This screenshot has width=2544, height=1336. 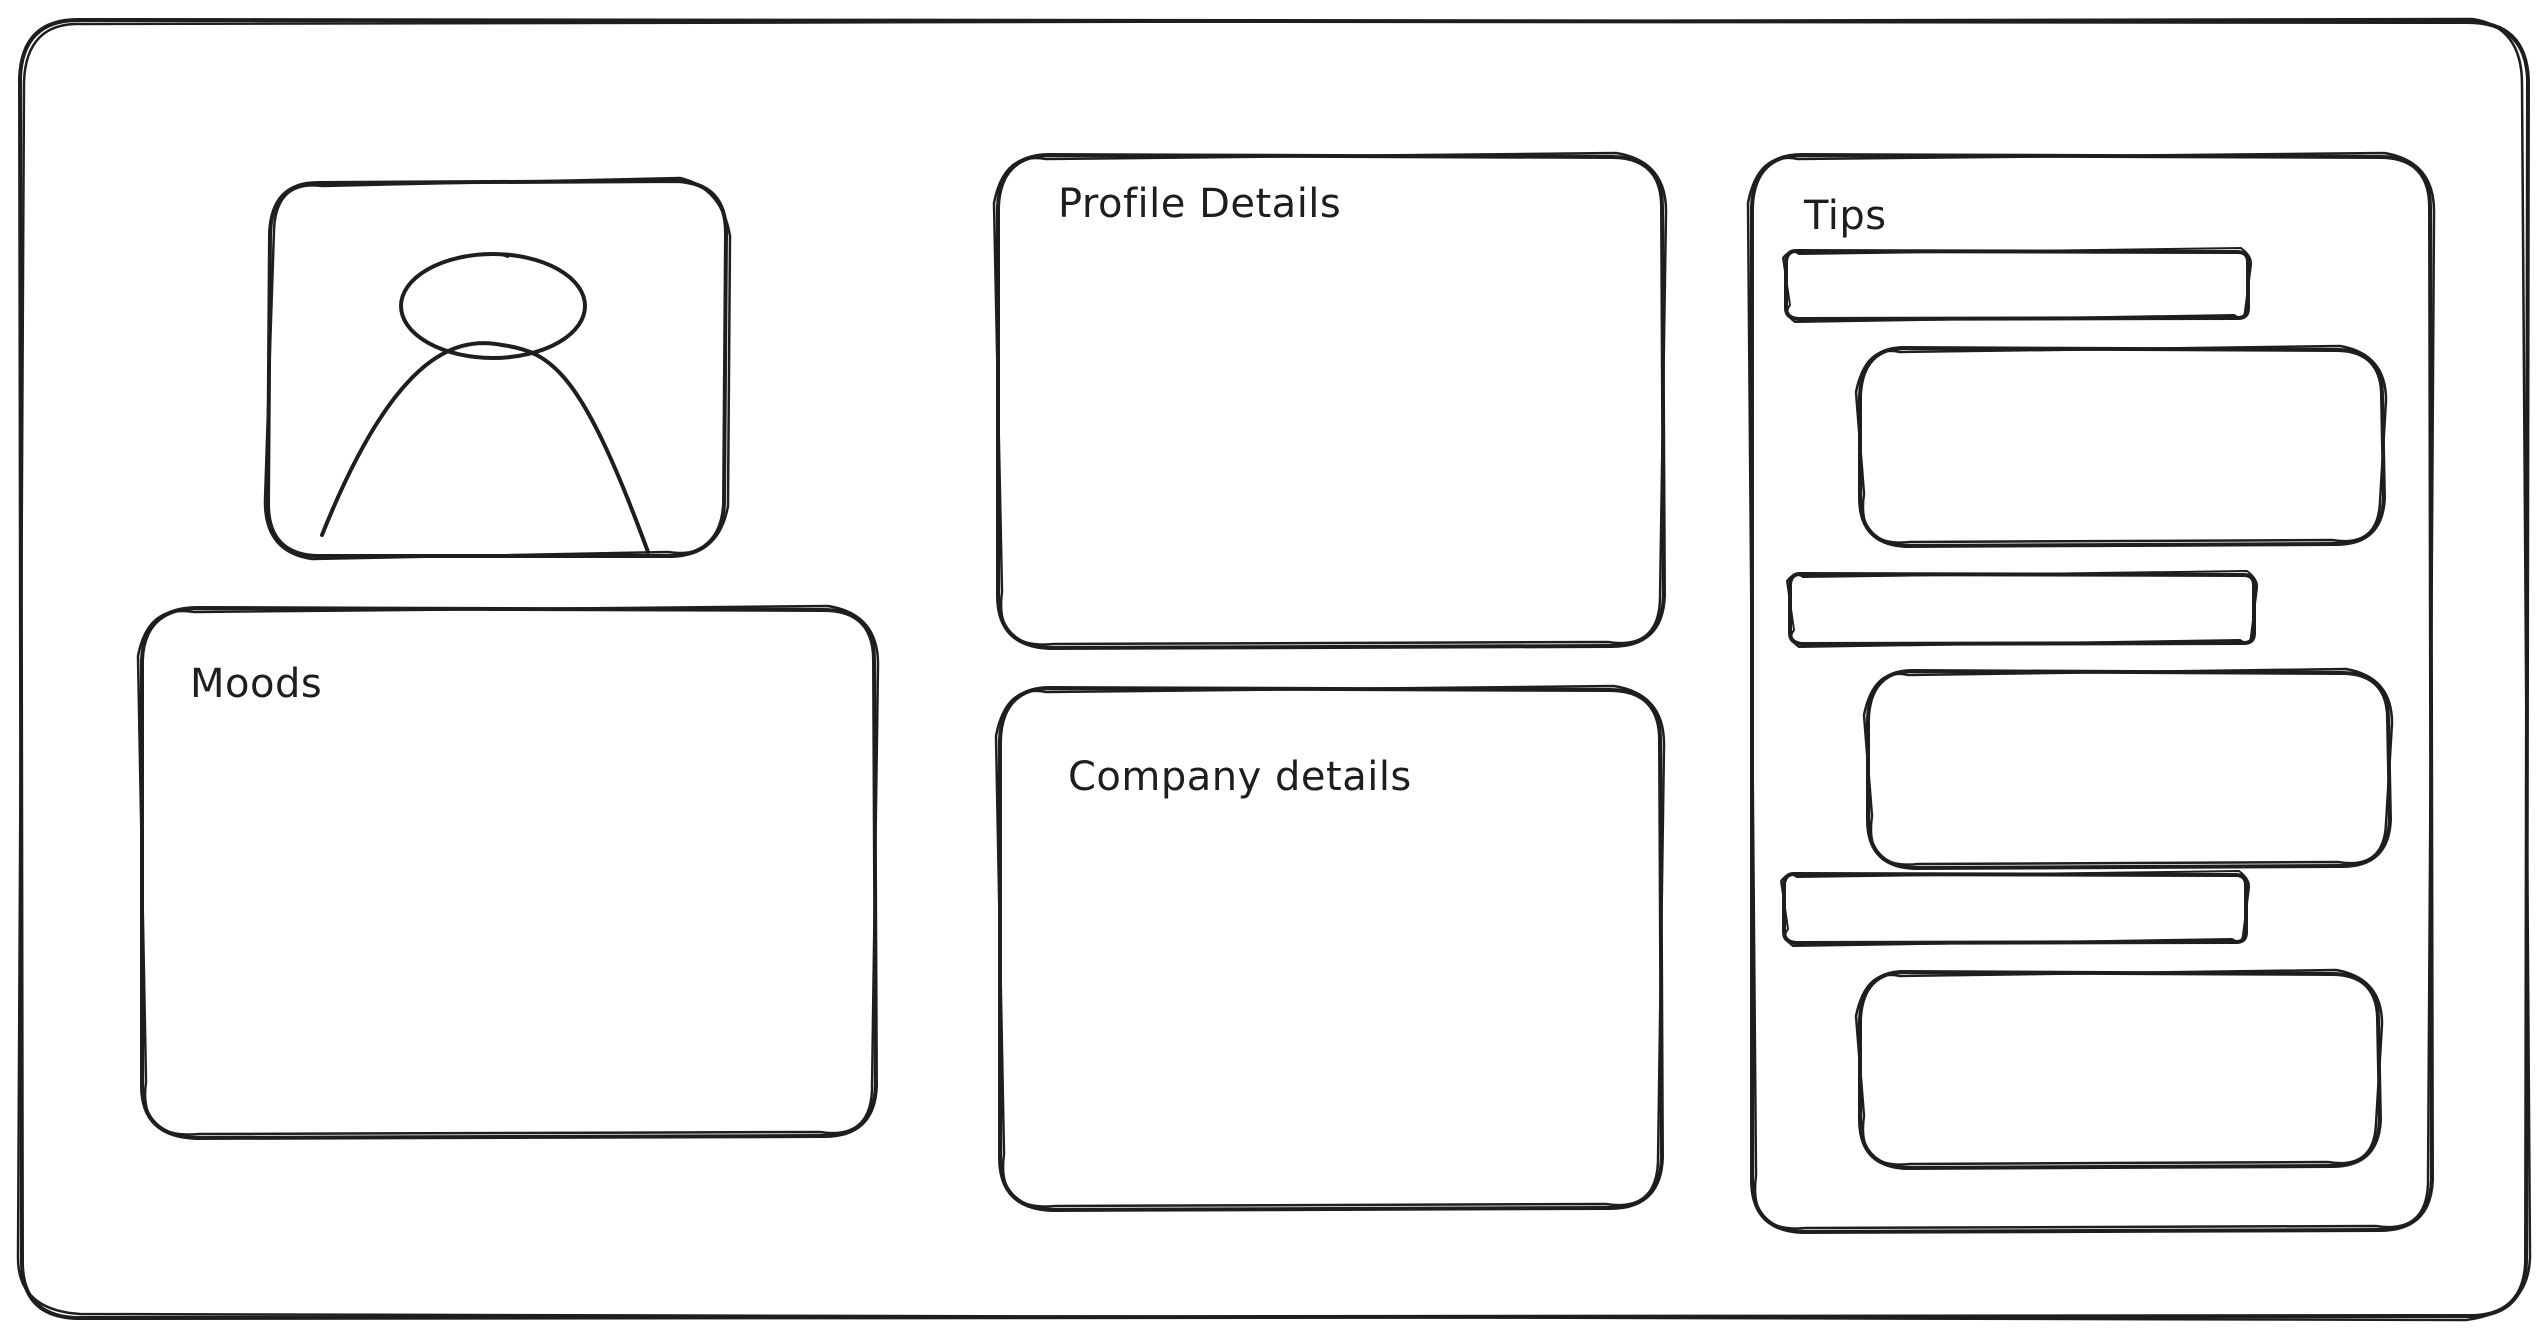 What do you see at coordinates (1845, 216) in the screenshot?
I see `tips-title: Tips` at bounding box center [1845, 216].